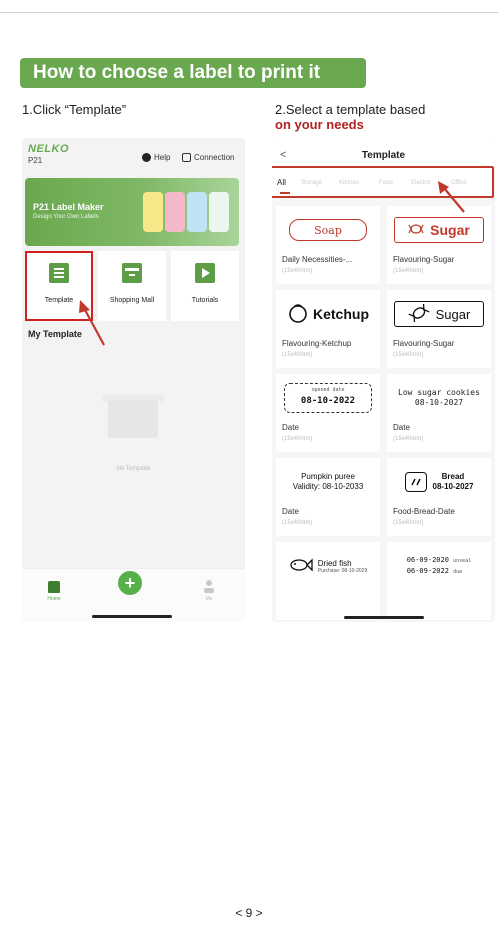  I want to click on tab-storage: Storage, so click(311, 183).